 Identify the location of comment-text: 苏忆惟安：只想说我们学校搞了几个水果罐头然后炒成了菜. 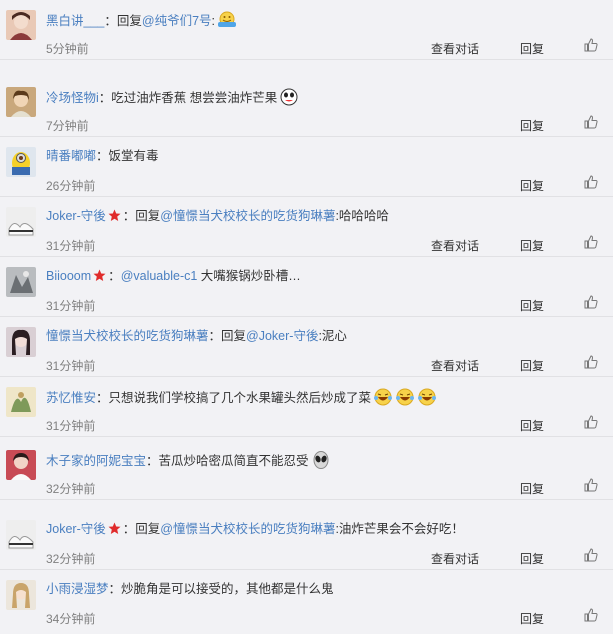
(324, 399).